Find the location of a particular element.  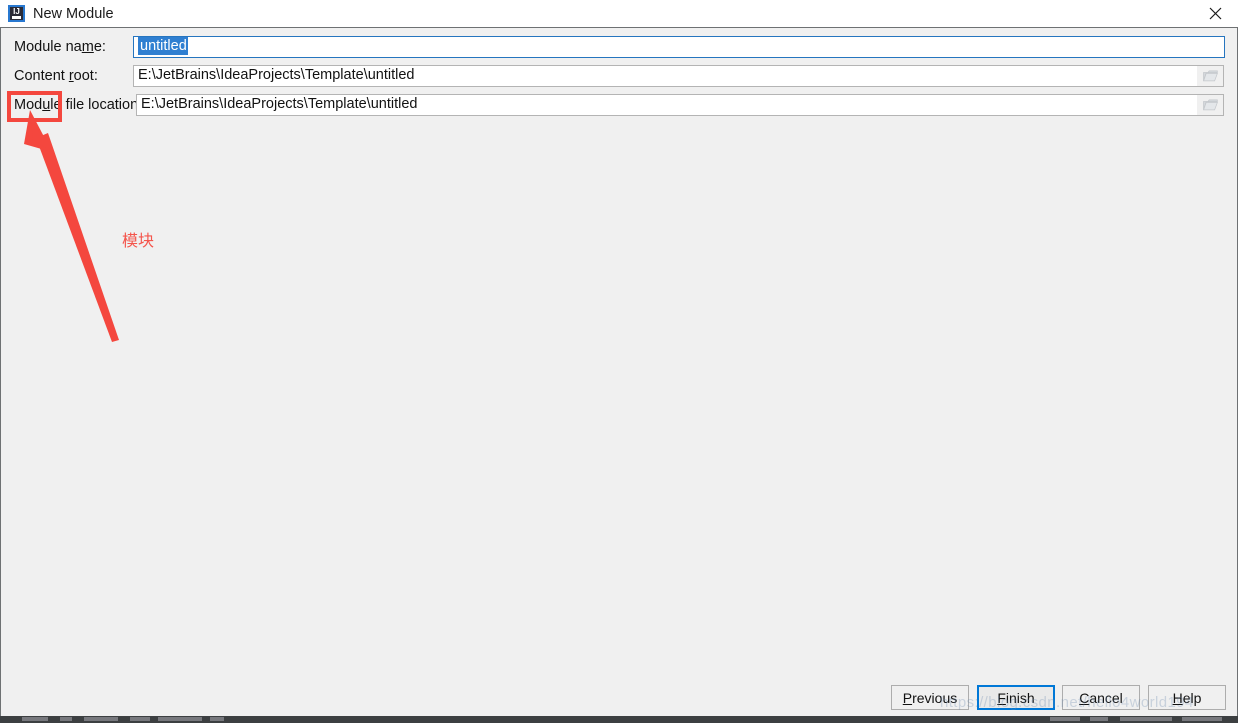

close-icon is located at coordinates (1215, 13).